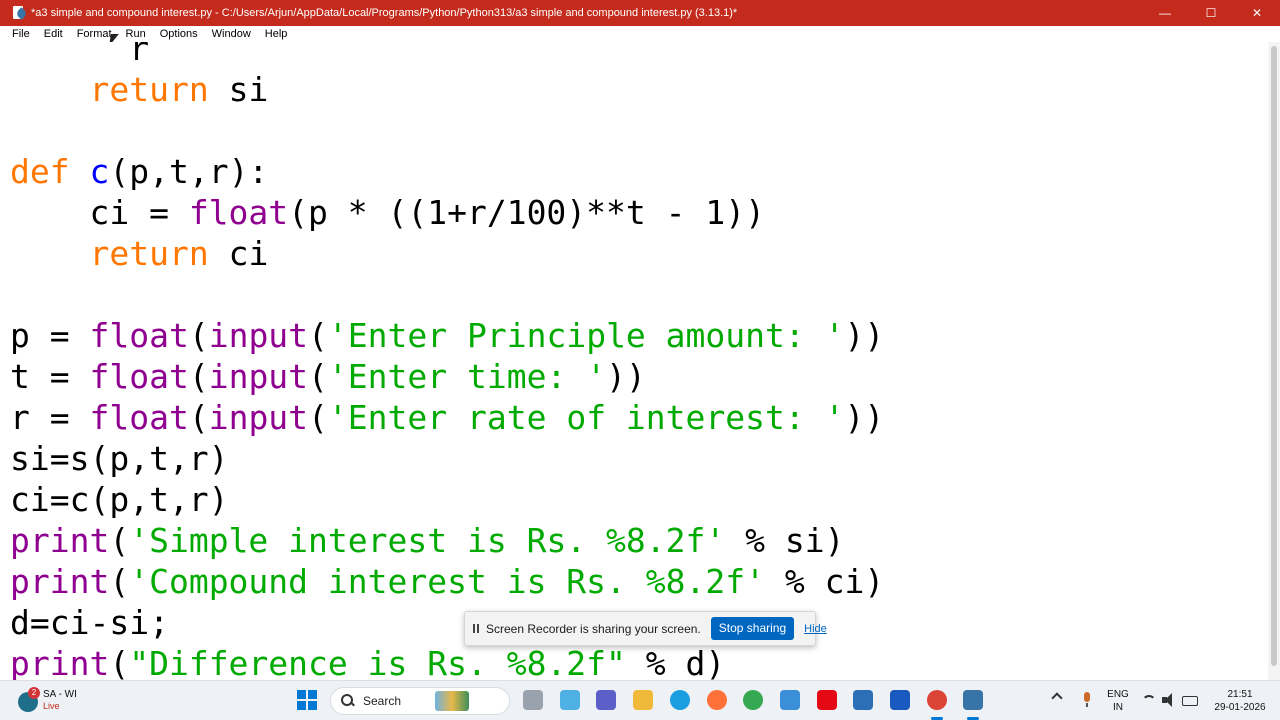  What do you see at coordinates (1057, 698) in the screenshot?
I see `chevron-up-icon` at bounding box center [1057, 698].